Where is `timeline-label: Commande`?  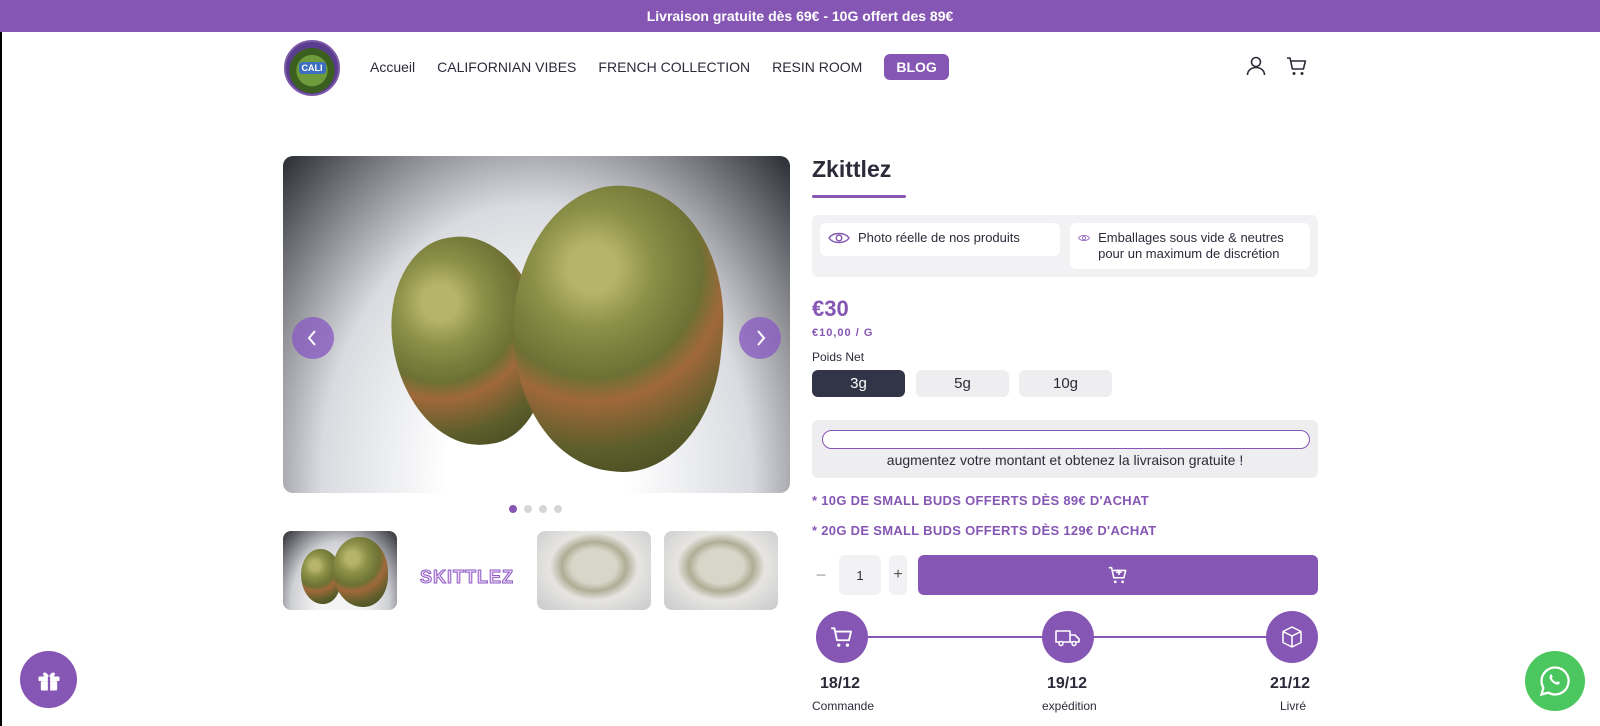
timeline-label: Commande is located at coordinates (843, 706).